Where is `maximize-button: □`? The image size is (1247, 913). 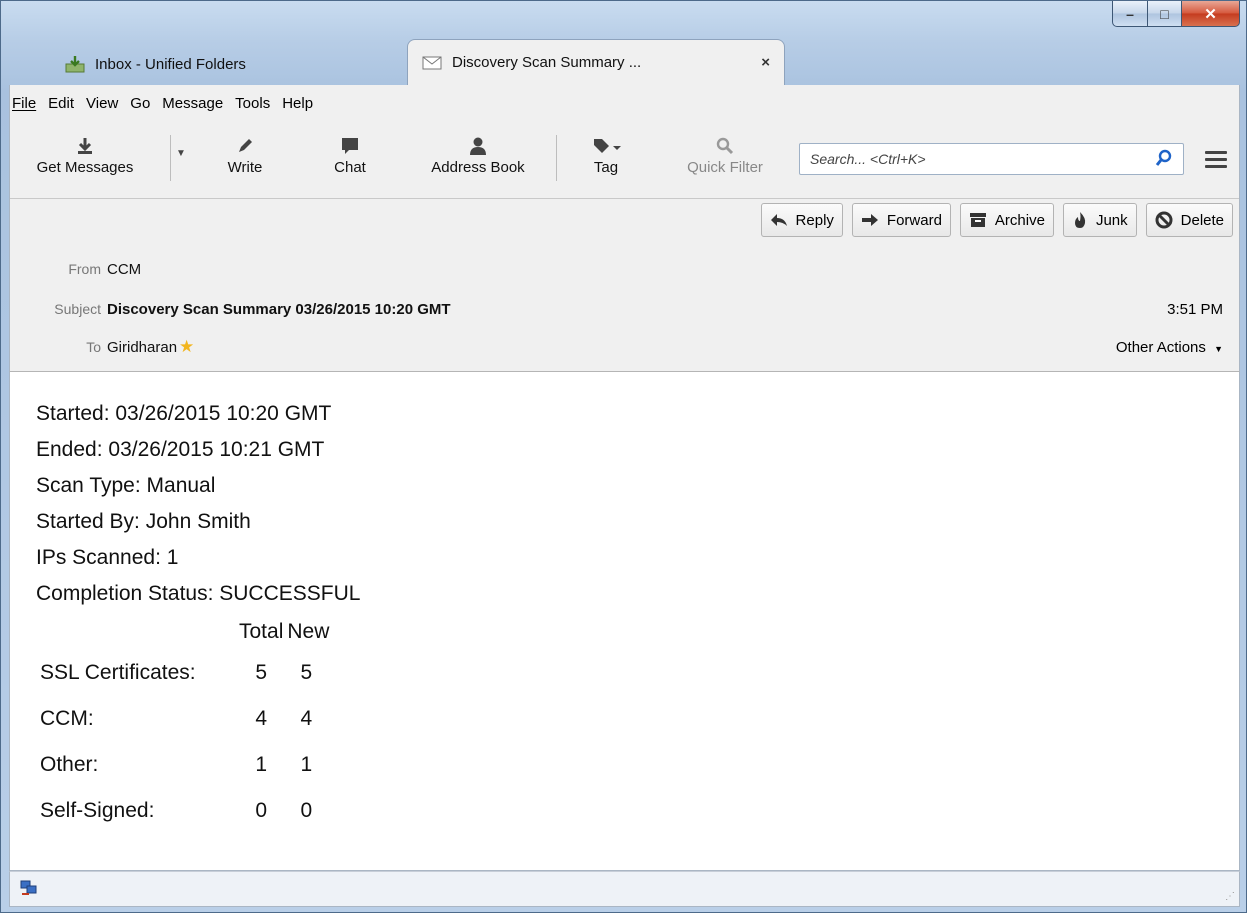
maximize-button: □ is located at coordinates (1165, 14).